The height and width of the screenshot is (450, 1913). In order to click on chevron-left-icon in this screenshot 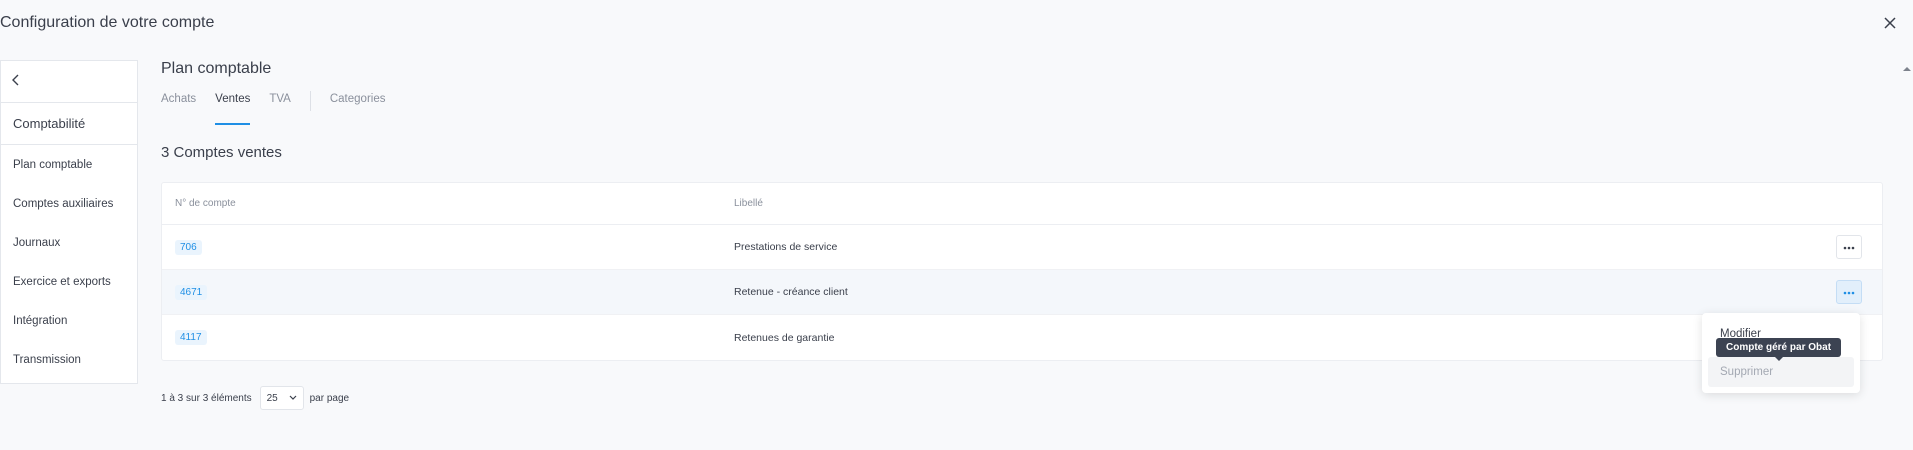, I will do `click(16, 82)`.